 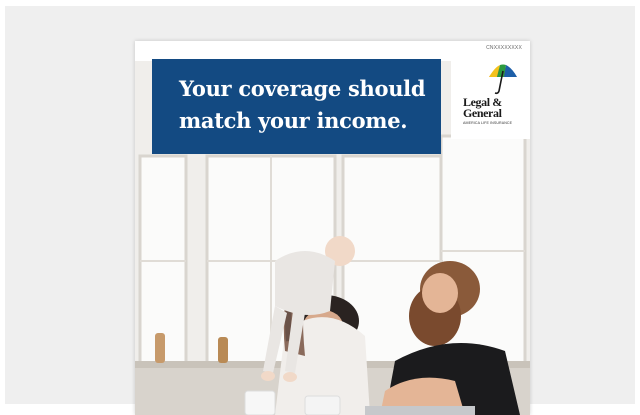 I want to click on brand-tagline: AMERICA LIFE INSURANCE, so click(x=488, y=123).